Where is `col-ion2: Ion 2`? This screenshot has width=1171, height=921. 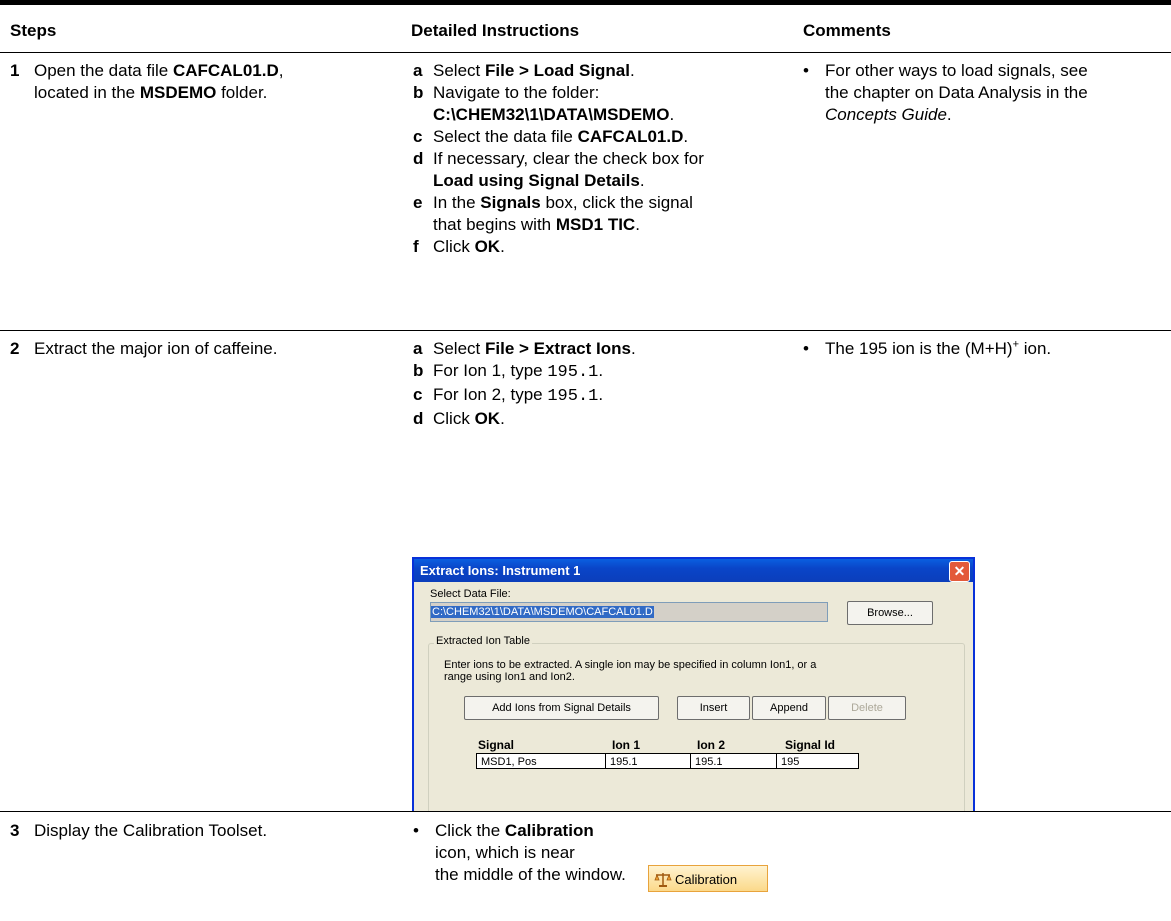 col-ion2: Ion 2 is located at coordinates (711, 745).